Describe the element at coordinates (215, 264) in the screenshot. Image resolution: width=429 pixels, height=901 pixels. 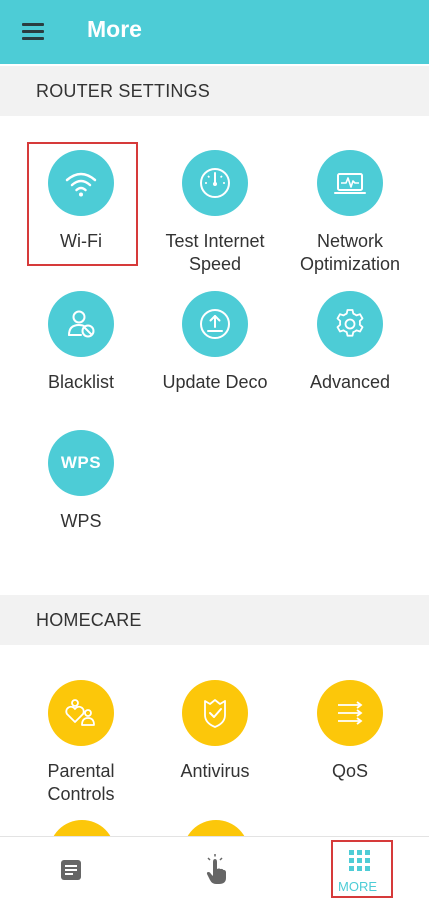
I see `tile-label-line2: Speed` at that location.